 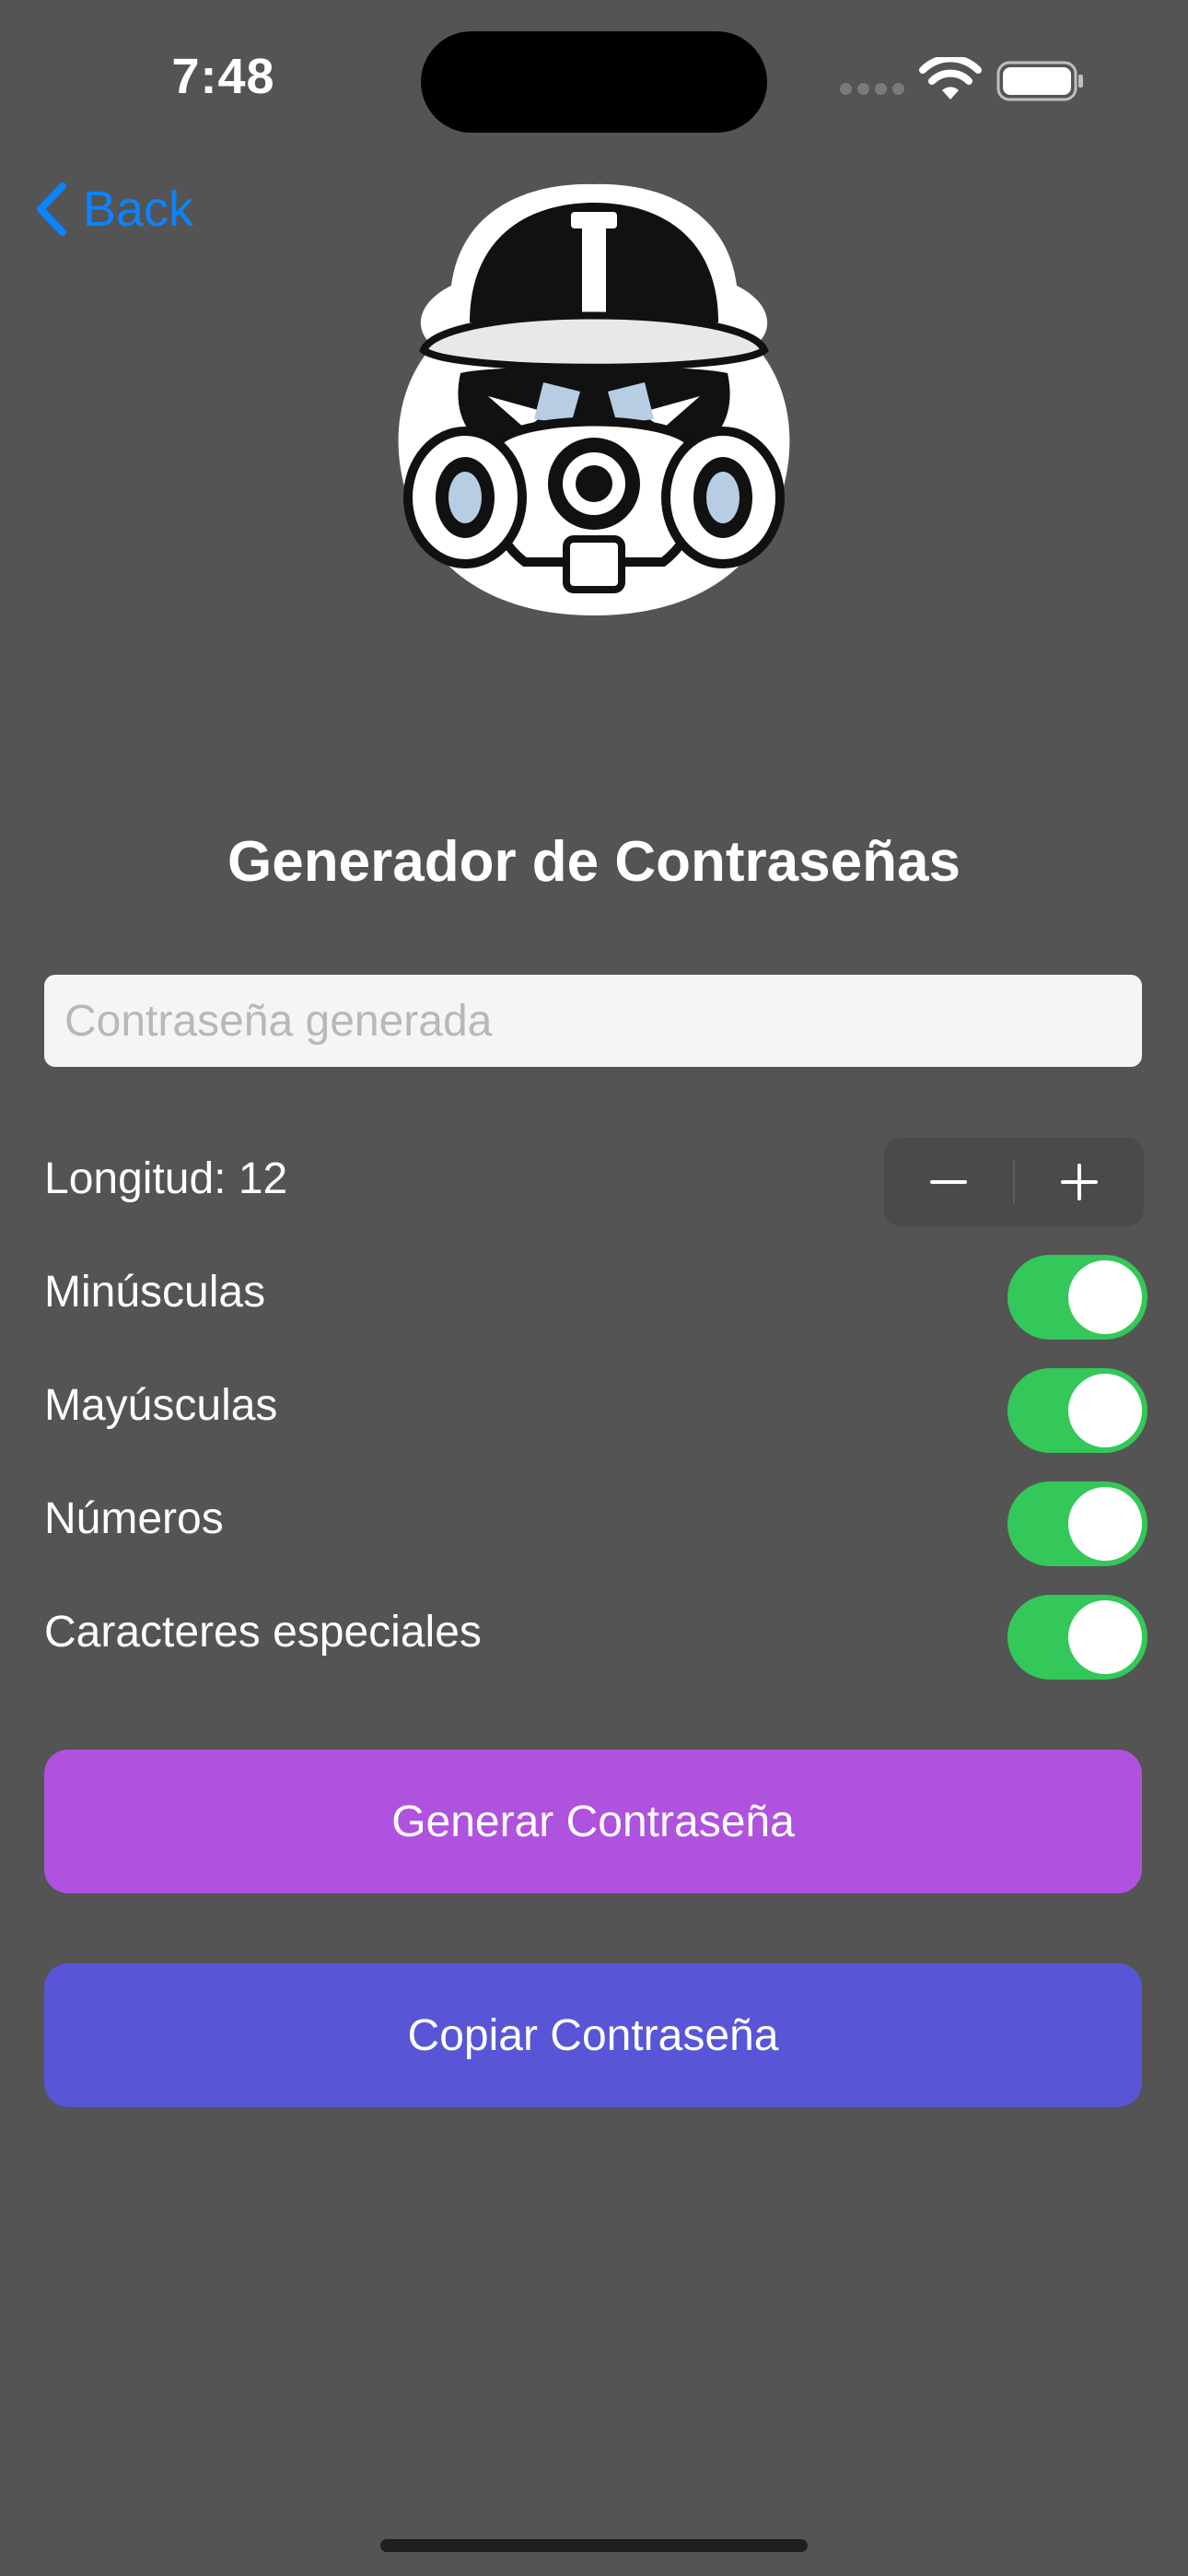 I want to click on decrement-button, so click(x=948, y=1182).